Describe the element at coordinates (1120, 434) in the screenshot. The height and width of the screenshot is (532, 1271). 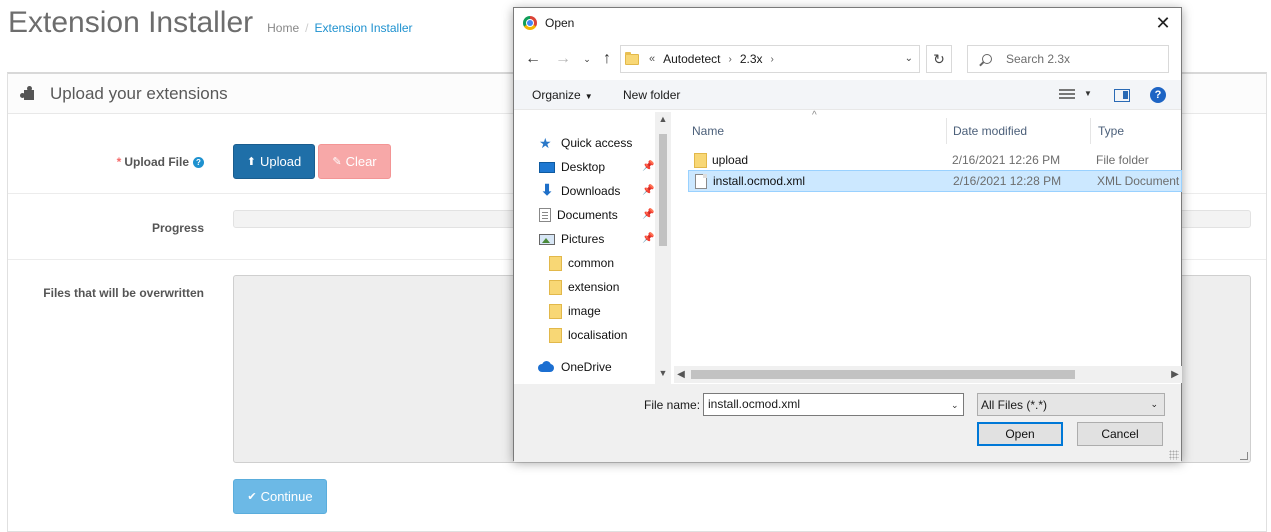
I see `cancel-button: Cancel` at that location.